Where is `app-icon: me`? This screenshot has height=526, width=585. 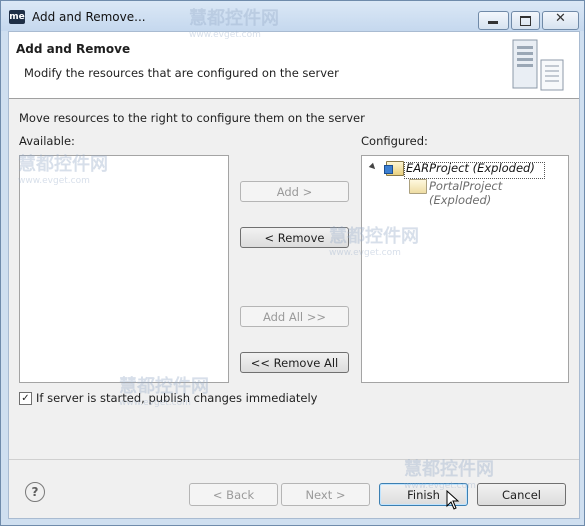
app-icon: me is located at coordinates (17, 17).